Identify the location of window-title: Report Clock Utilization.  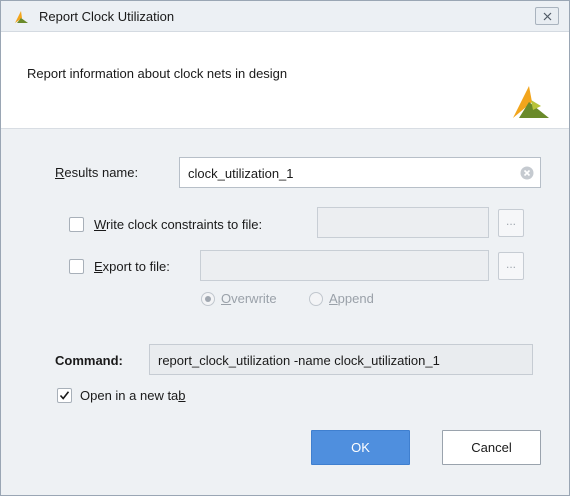
(107, 16).